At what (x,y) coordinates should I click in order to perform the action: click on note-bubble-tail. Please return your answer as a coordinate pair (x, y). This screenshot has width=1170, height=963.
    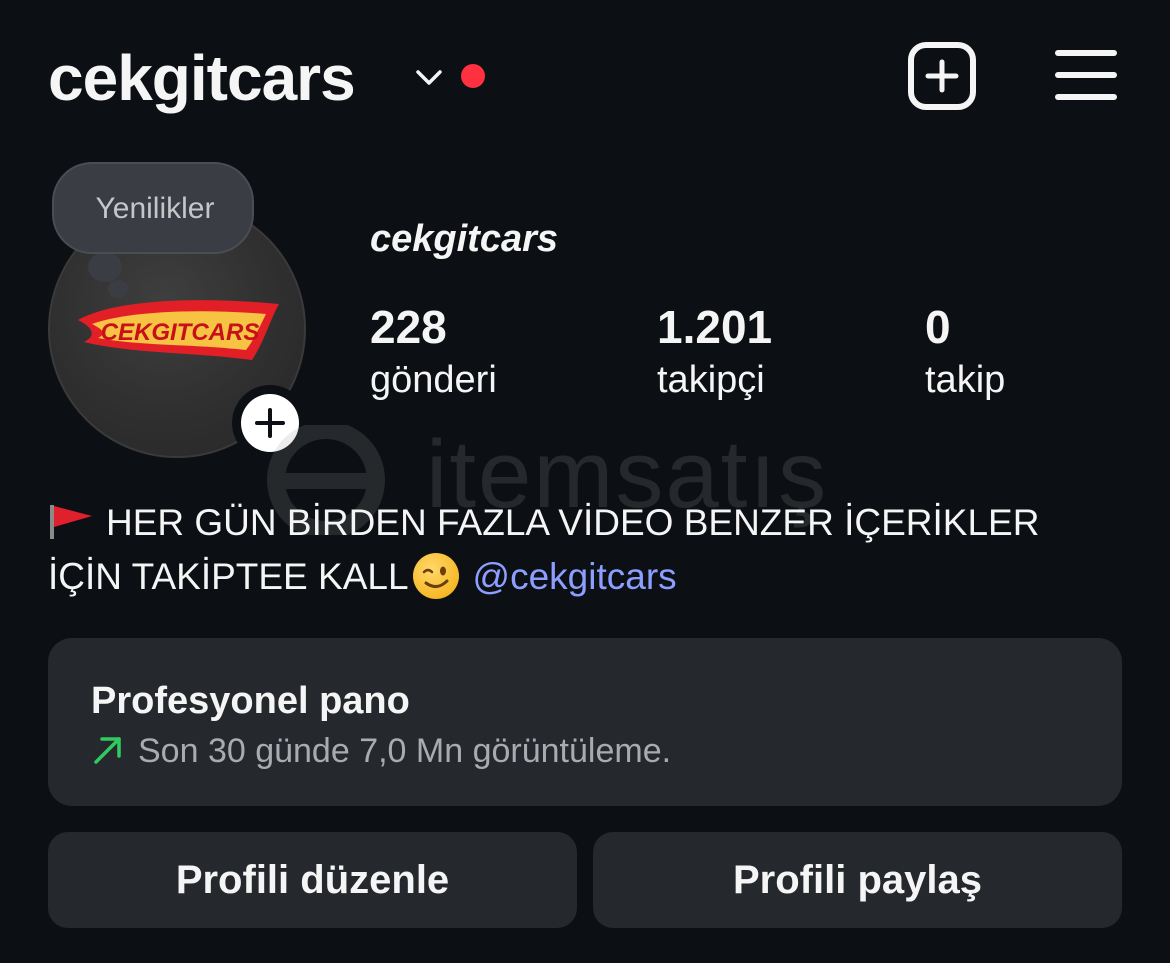
    Looking at the image, I should click on (105, 267).